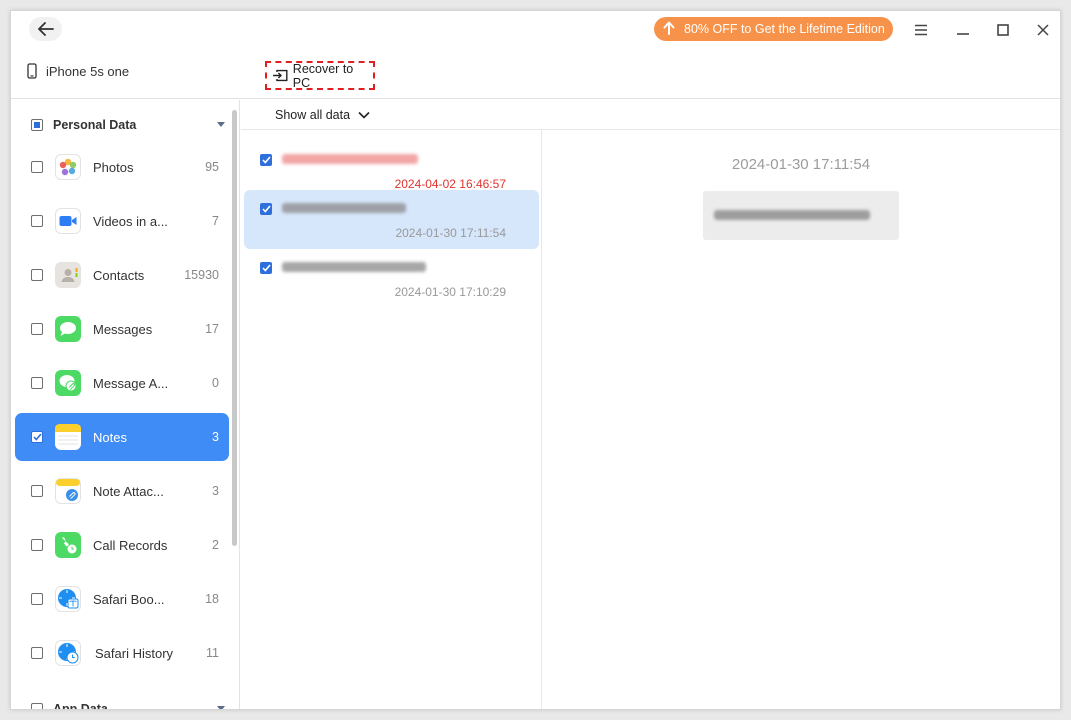 This screenshot has width=1071, height=720. What do you see at coordinates (110, 437) in the screenshot?
I see `item-label: Notes` at bounding box center [110, 437].